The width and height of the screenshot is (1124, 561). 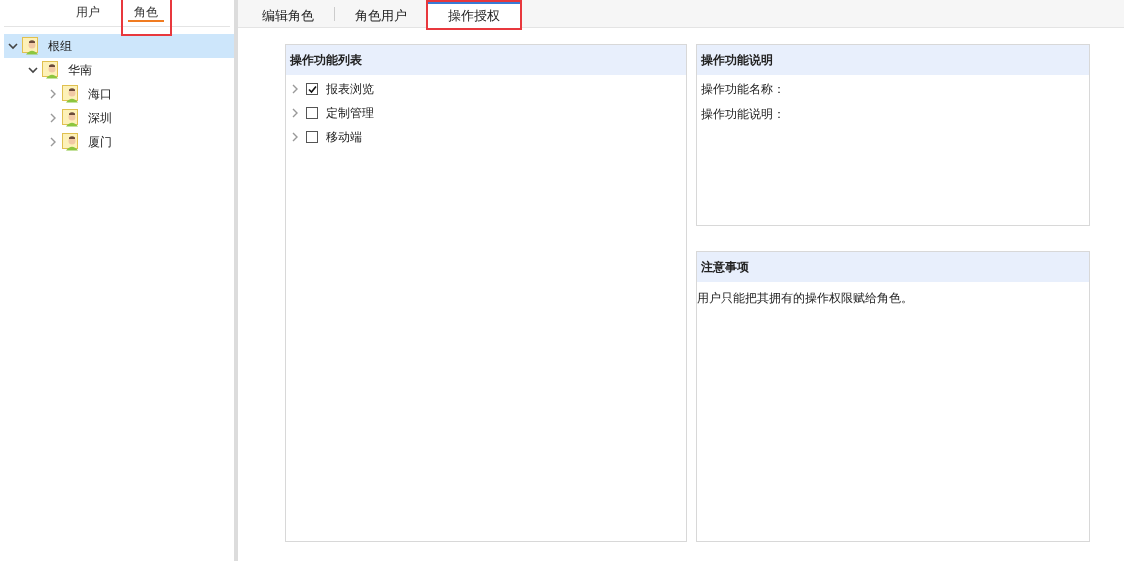 I want to click on tab: 操作授权, so click(x=474, y=15).